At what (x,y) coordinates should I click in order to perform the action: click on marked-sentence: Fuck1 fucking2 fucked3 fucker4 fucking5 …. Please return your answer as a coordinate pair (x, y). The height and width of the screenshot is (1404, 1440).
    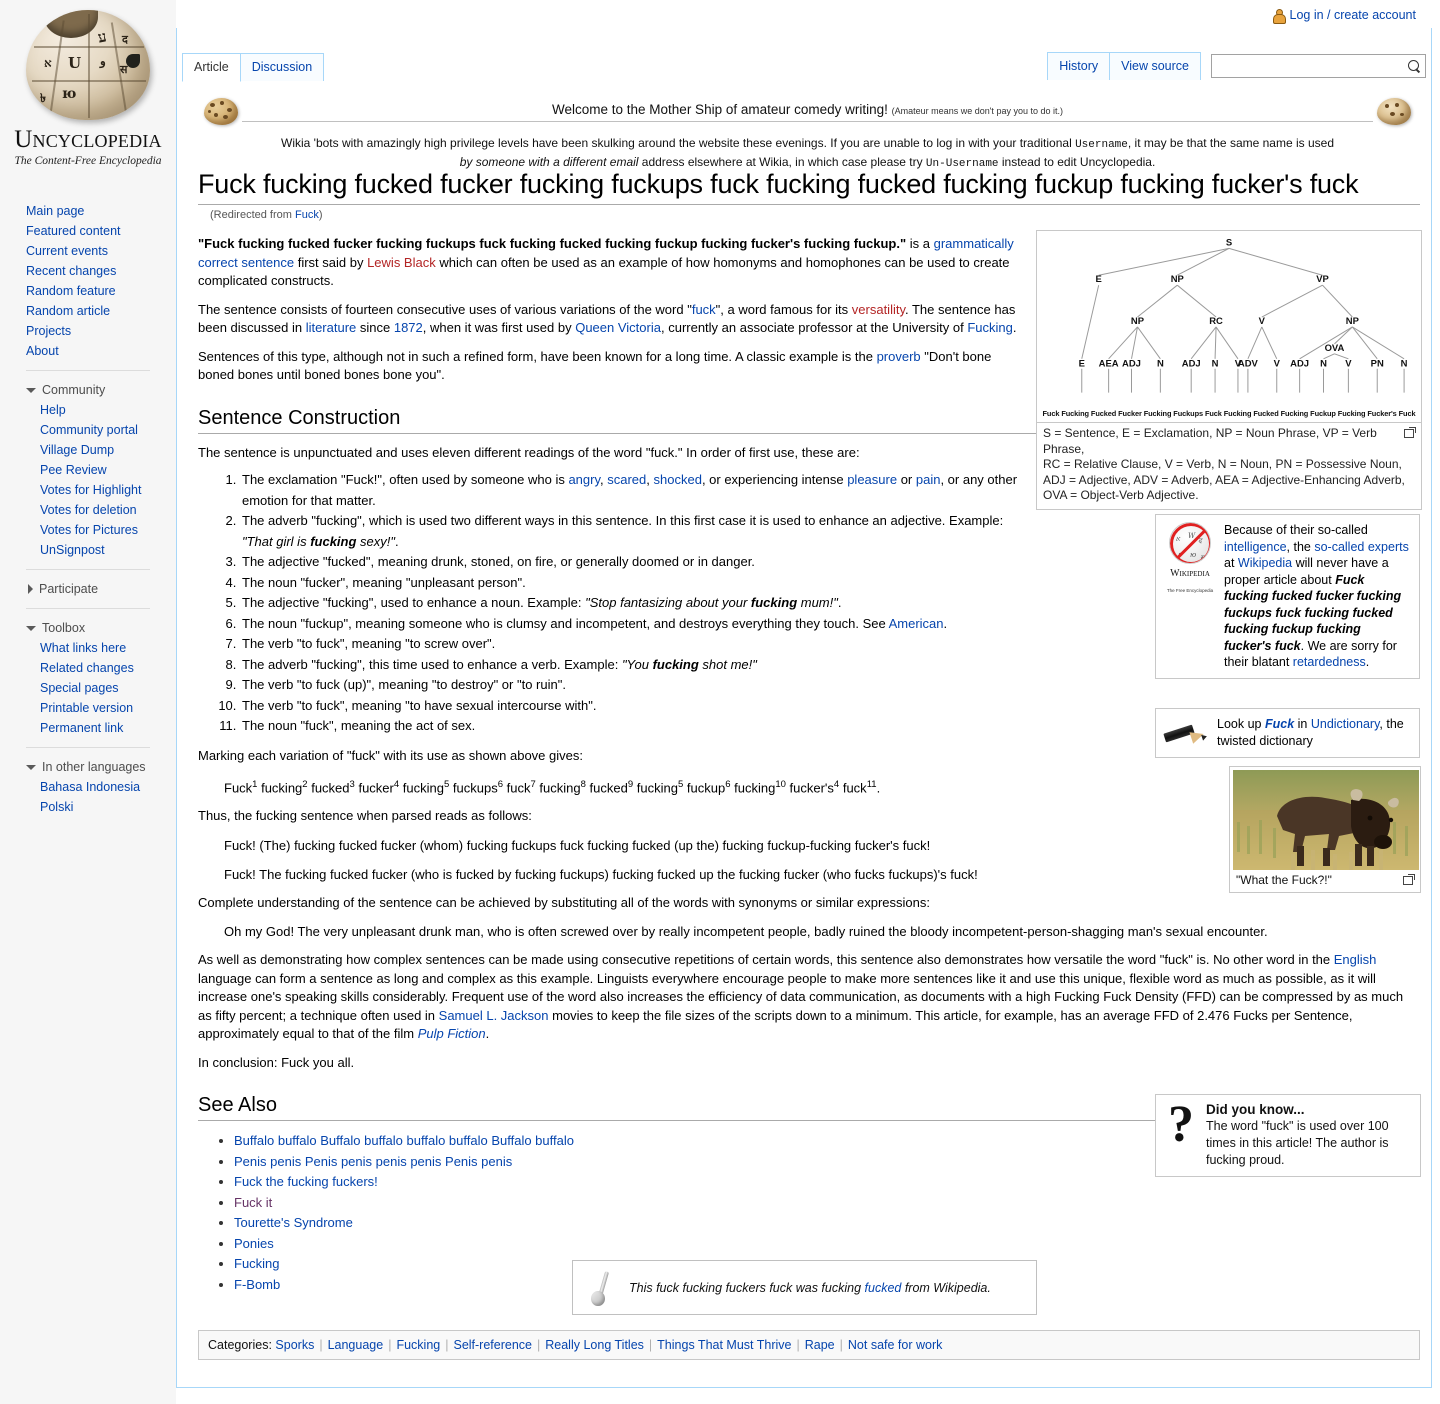
    Looking at the image, I should click on (625, 786).